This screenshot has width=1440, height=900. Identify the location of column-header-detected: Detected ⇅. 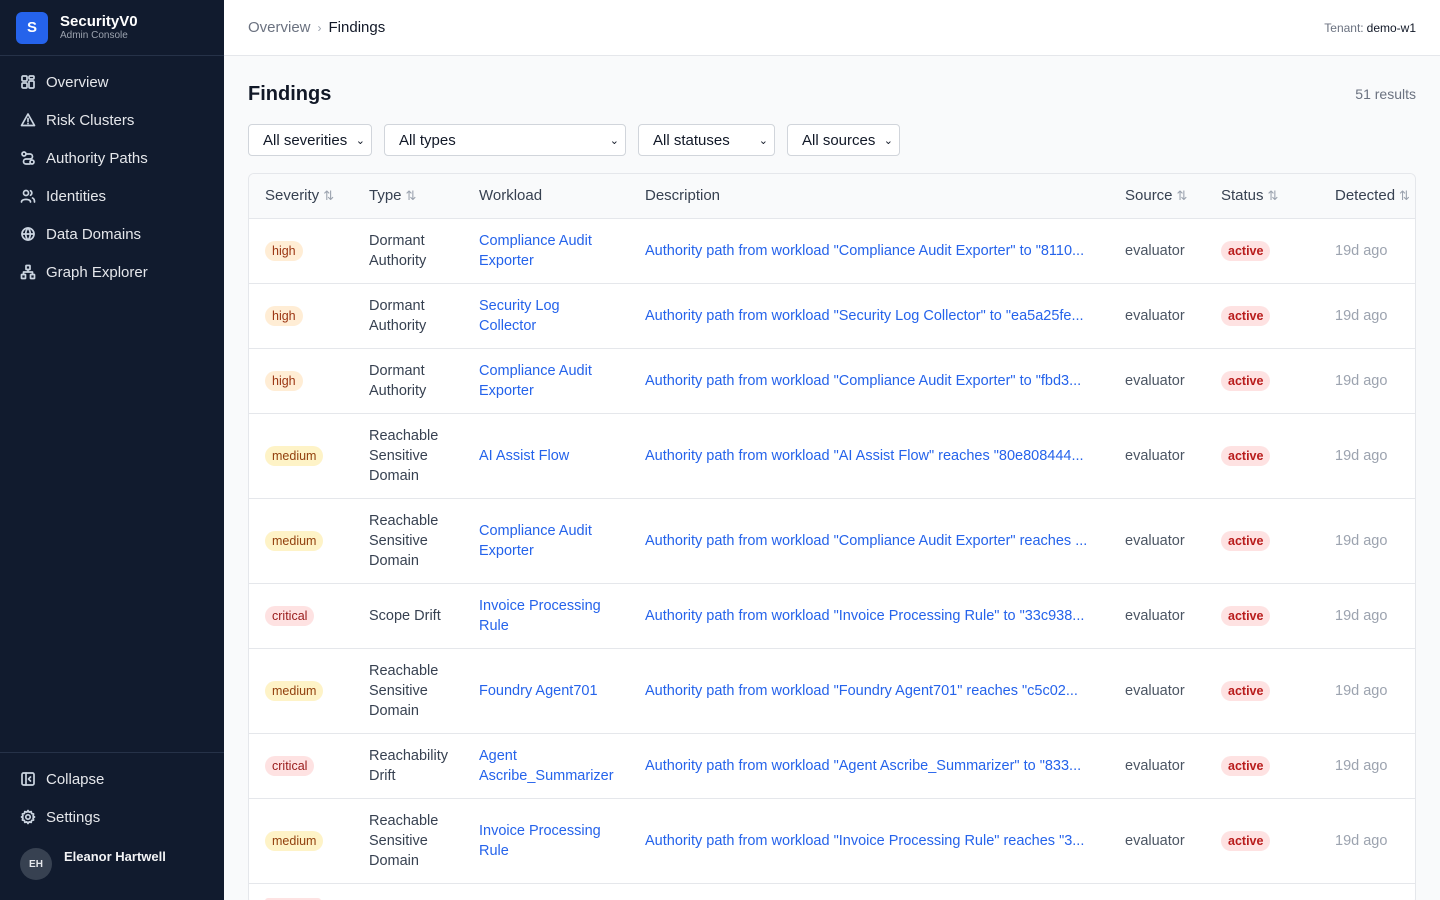
(1367, 196).